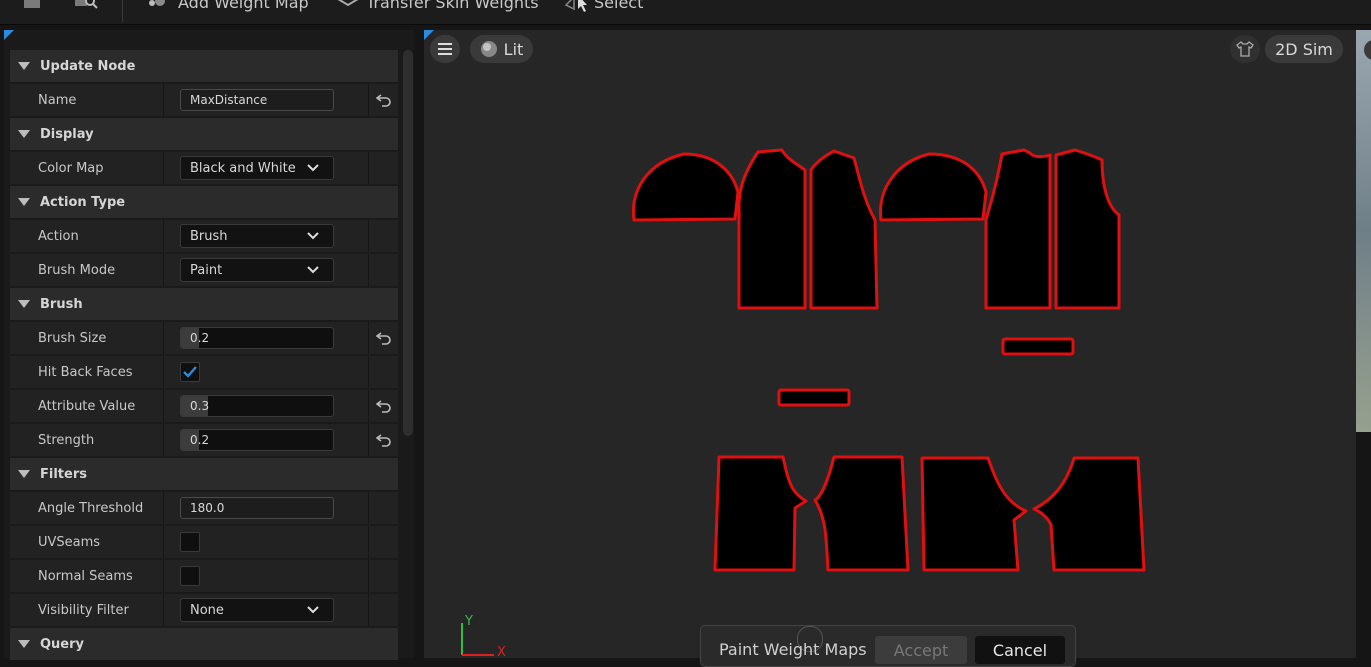 Image resolution: width=1371 pixels, height=667 pixels. I want to click on property-label: Color Map, so click(87, 168).